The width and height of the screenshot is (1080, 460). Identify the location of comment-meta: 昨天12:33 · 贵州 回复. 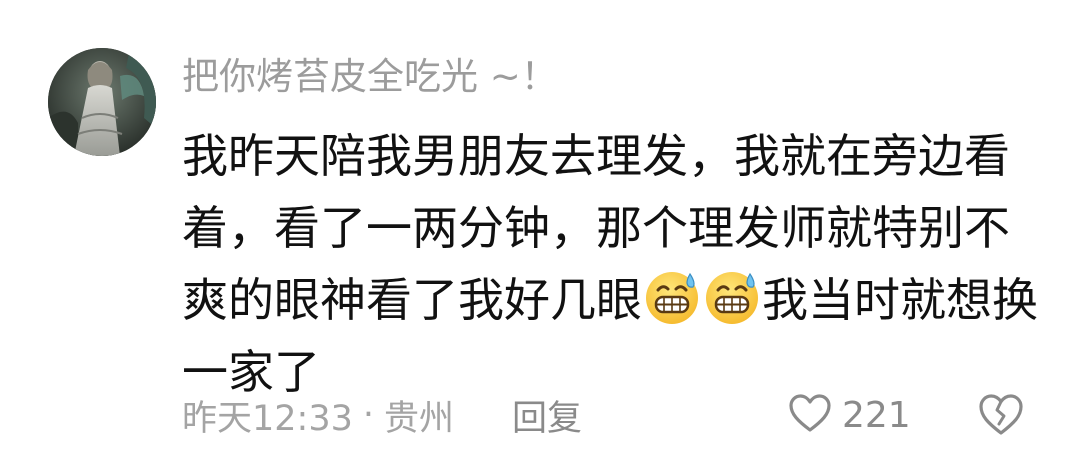
(382, 415).